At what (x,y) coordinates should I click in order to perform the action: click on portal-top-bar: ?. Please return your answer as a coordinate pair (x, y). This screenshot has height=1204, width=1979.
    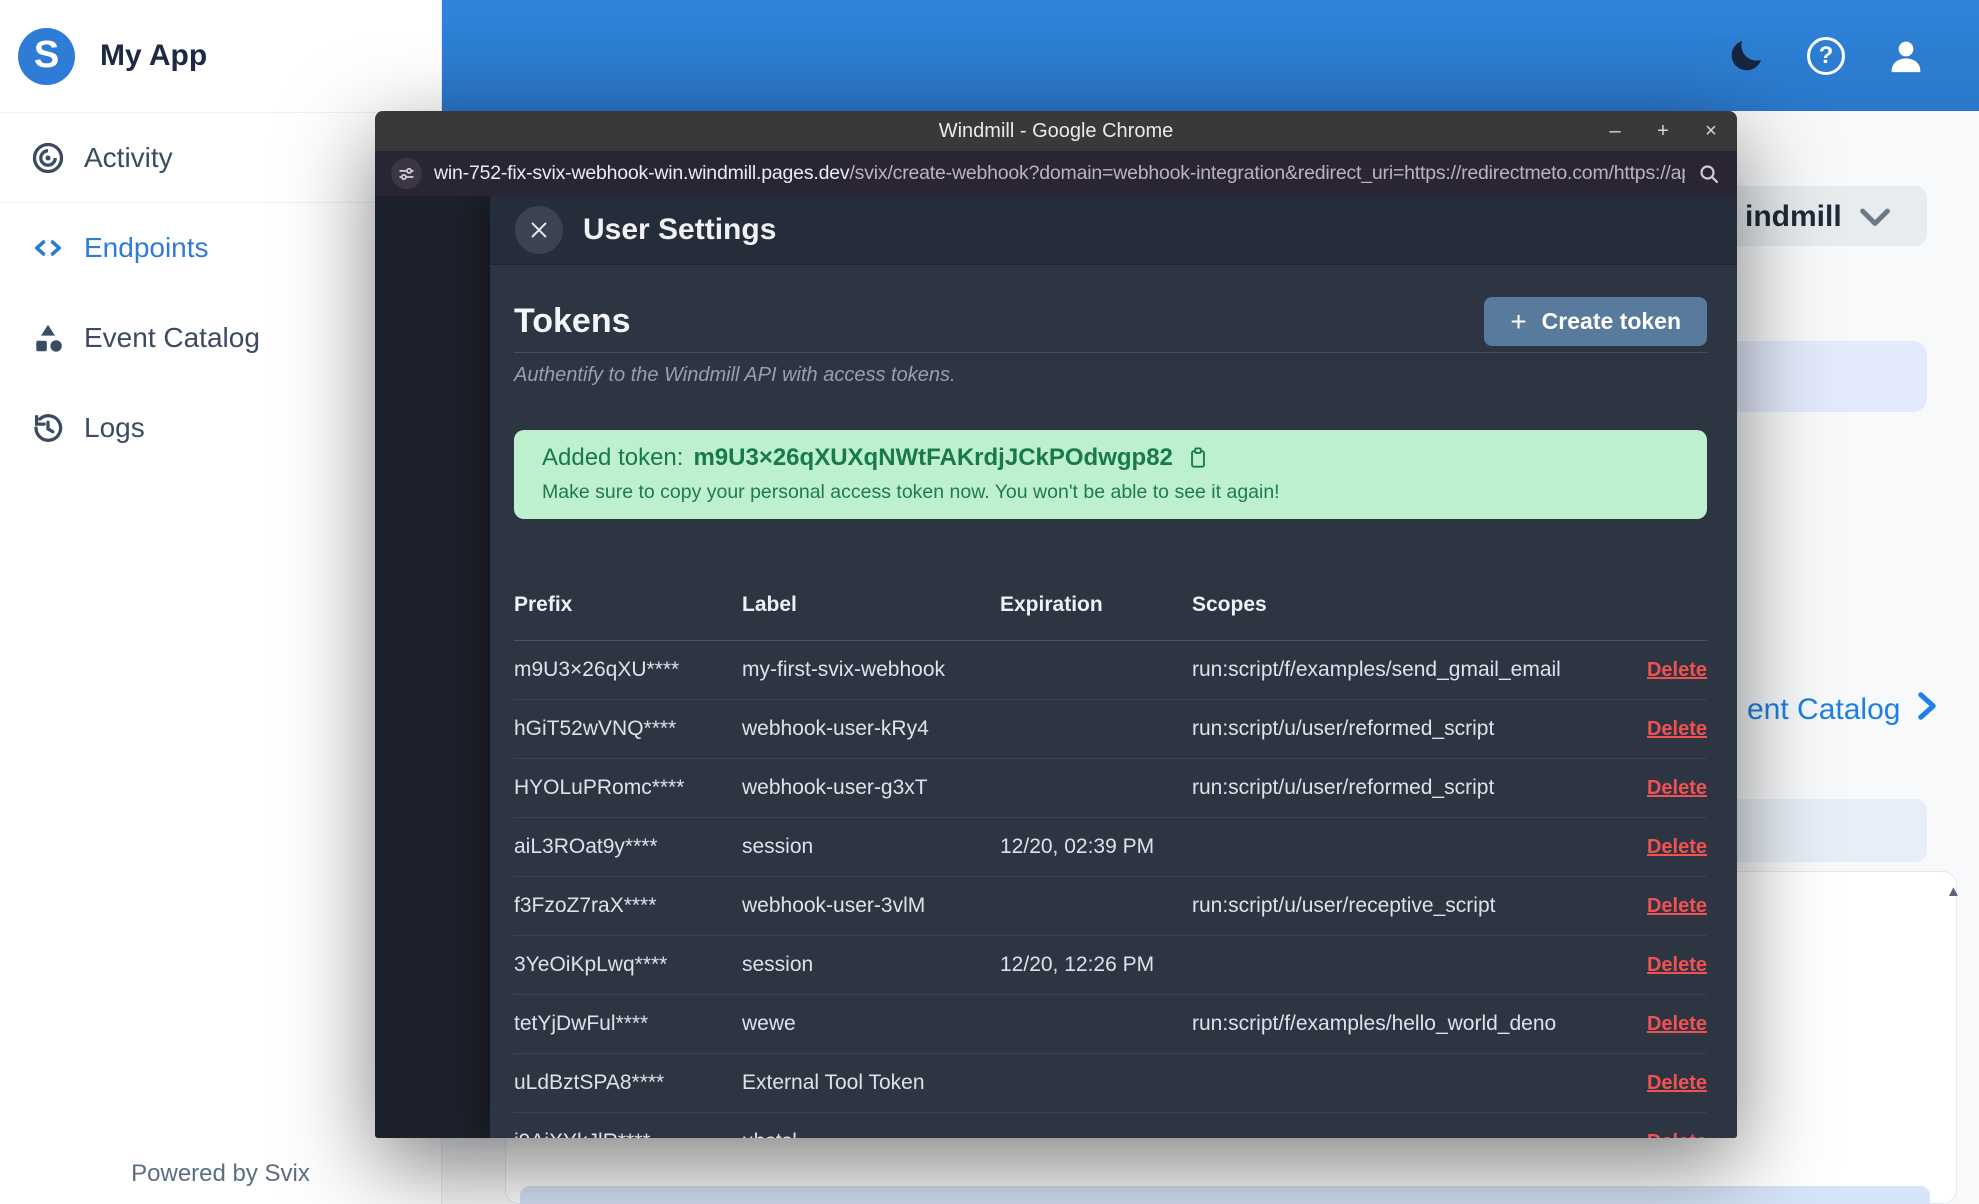
    Looking at the image, I should click on (1210, 55).